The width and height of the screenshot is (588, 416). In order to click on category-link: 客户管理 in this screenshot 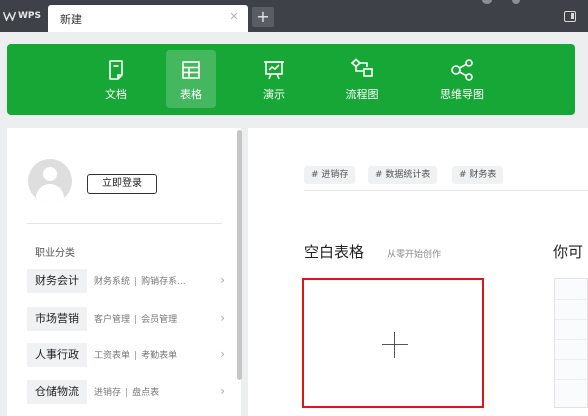, I will do `click(112, 320)`.